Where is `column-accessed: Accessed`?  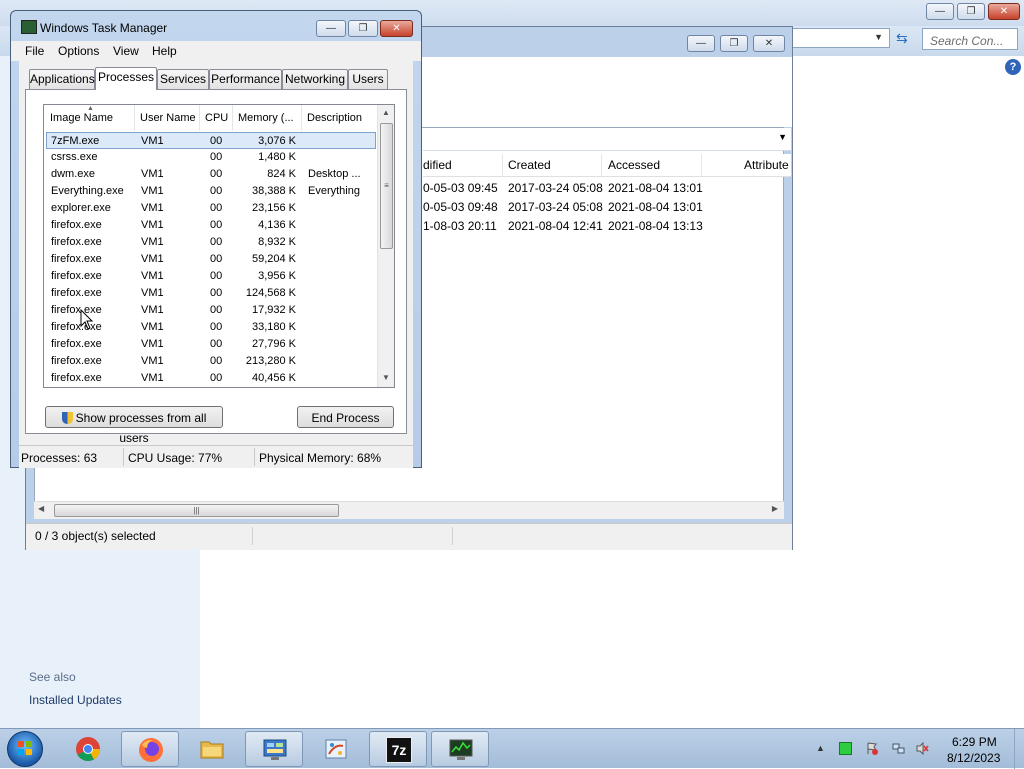 column-accessed: Accessed is located at coordinates (634, 165).